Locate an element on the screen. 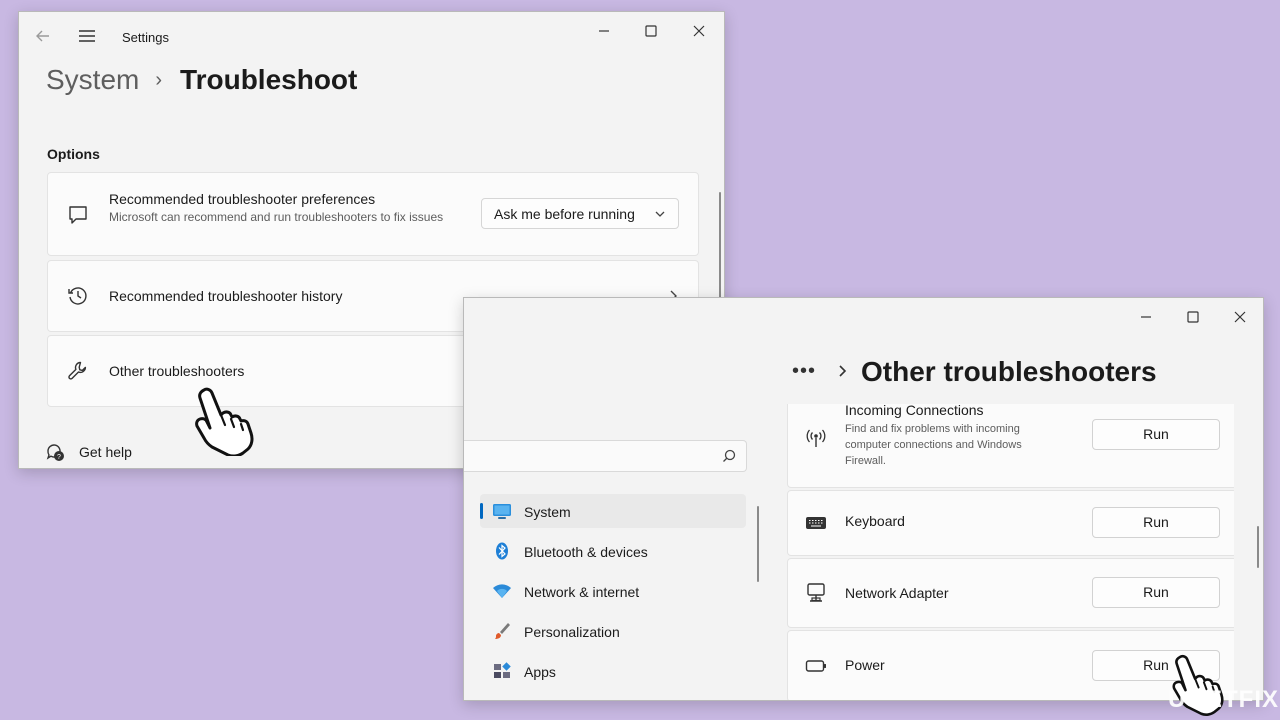  run-button-network-adapter: Run is located at coordinates (1156, 592).